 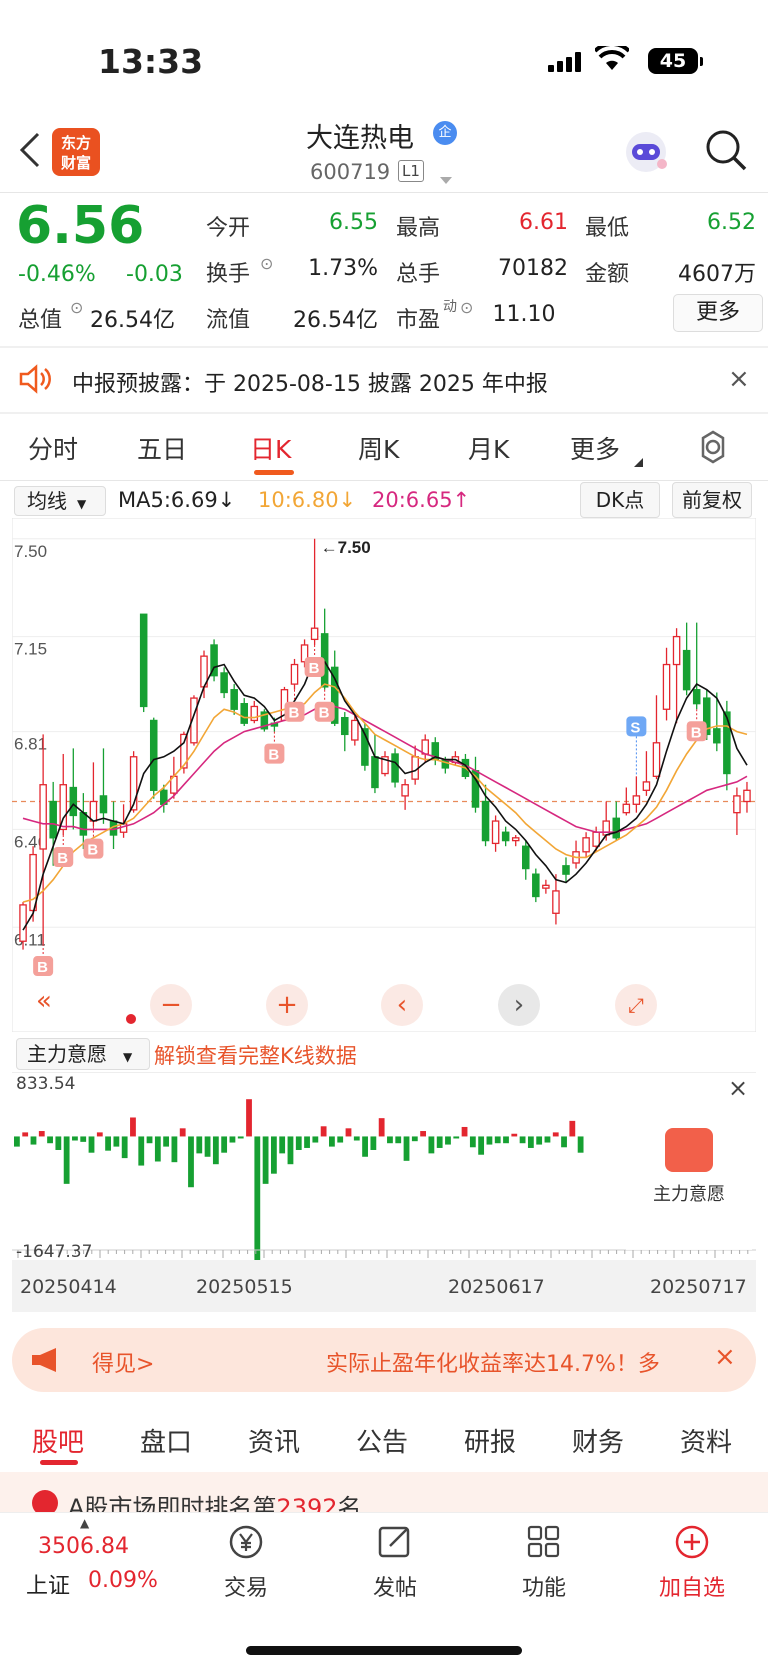 I want to click on fast-backward-icon: «, so click(x=44, y=1001).